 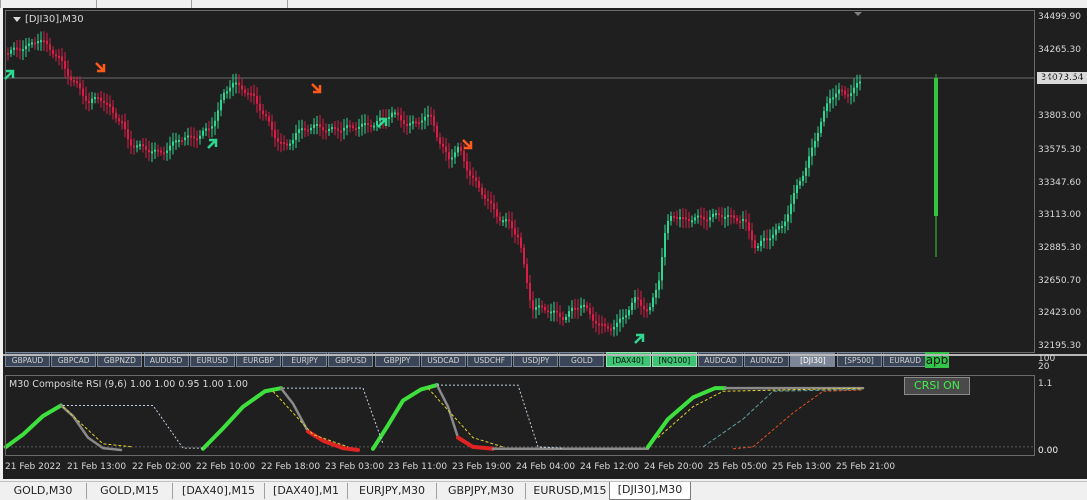 What do you see at coordinates (1044, 367) in the screenshot?
I see `indicator-axis-label: 20` at bounding box center [1044, 367].